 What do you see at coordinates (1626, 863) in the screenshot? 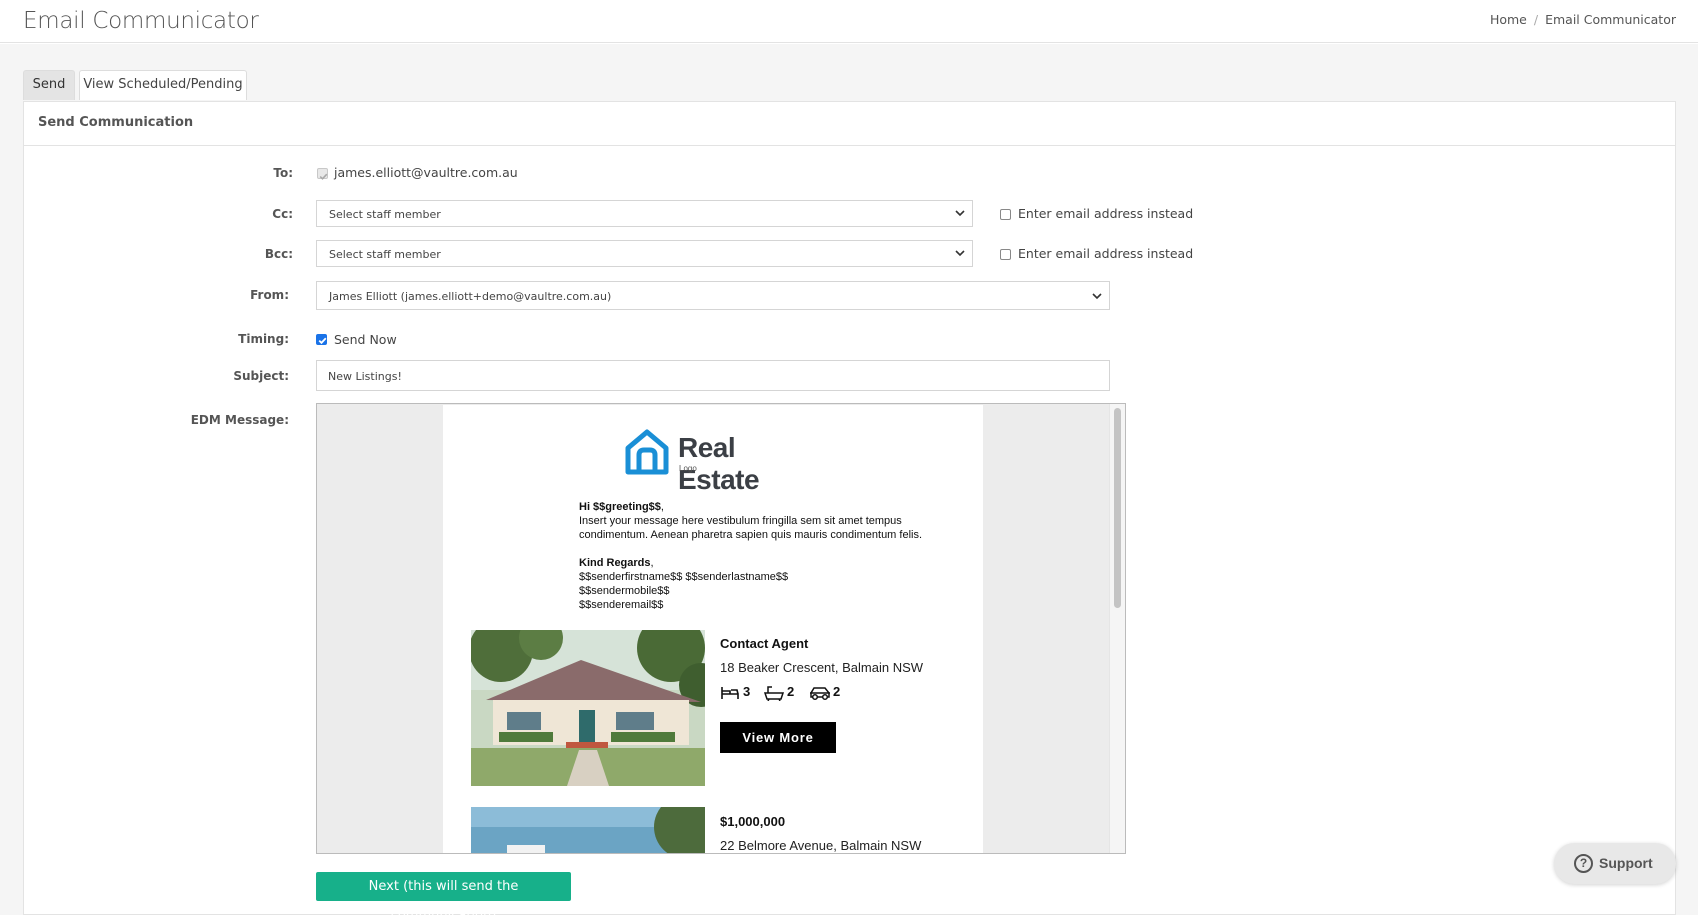
I see `support-label: Support` at bounding box center [1626, 863].